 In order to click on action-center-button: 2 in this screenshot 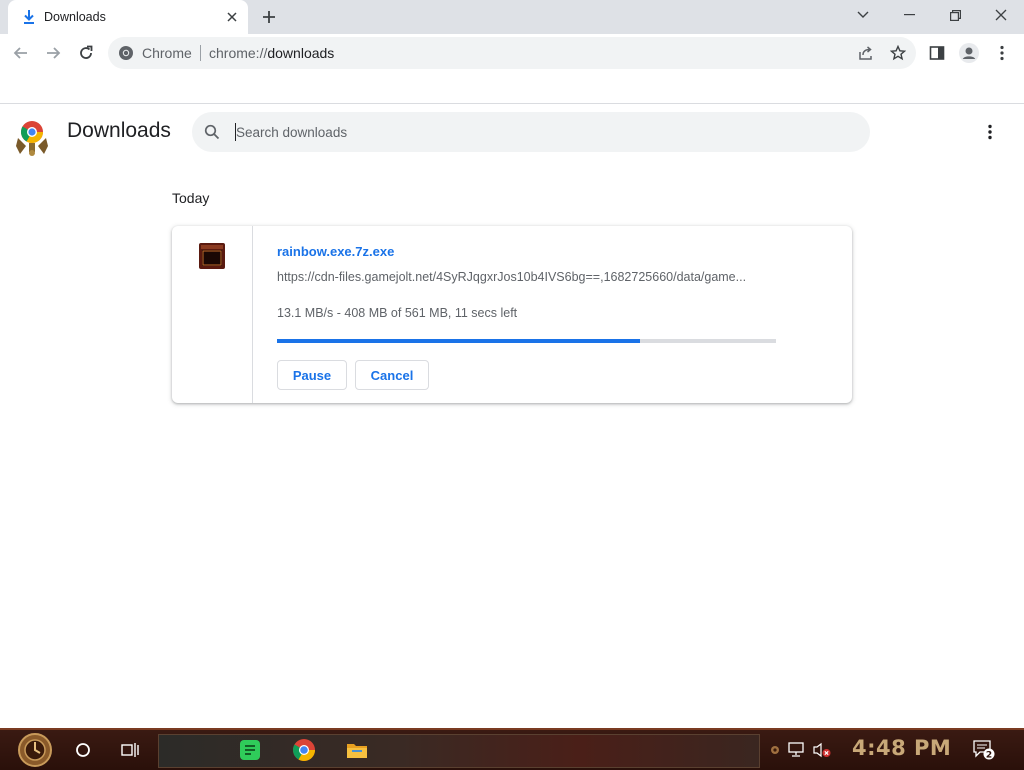, I will do `click(984, 750)`.